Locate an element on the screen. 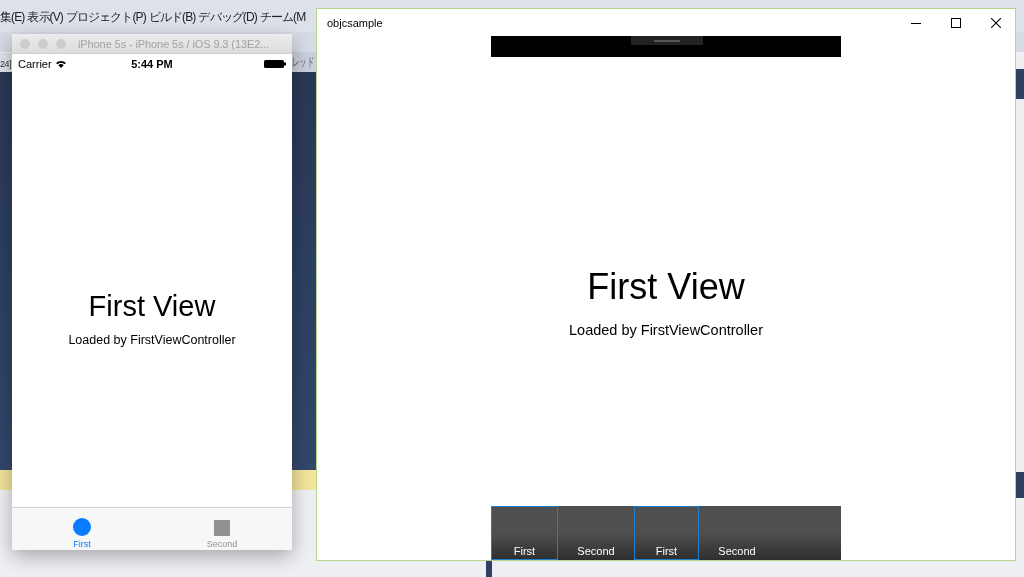  square-icon is located at coordinates (222, 528).